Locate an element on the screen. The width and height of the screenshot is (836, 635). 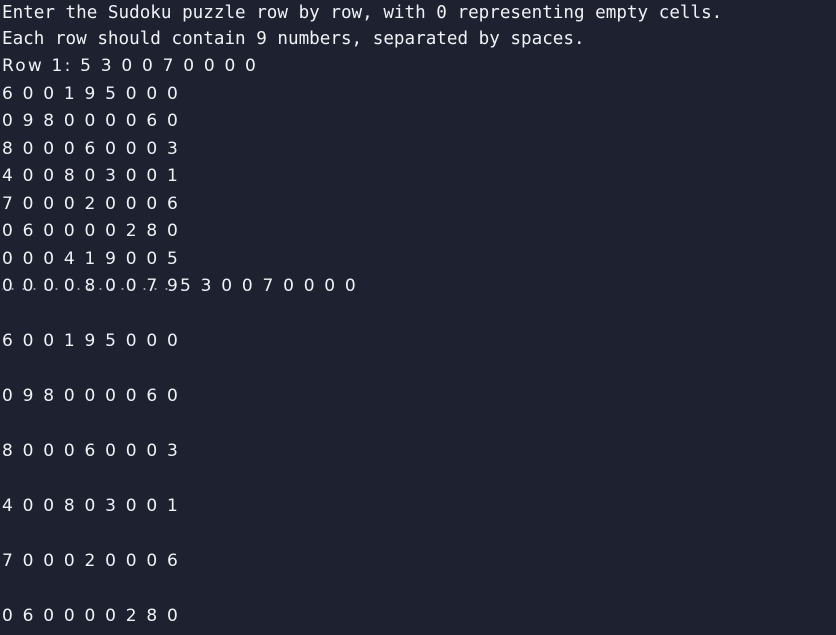
row-1-prompt-input: Row 1: 5 3 0 0 7 0 0 0 0 is located at coordinates (130, 66).